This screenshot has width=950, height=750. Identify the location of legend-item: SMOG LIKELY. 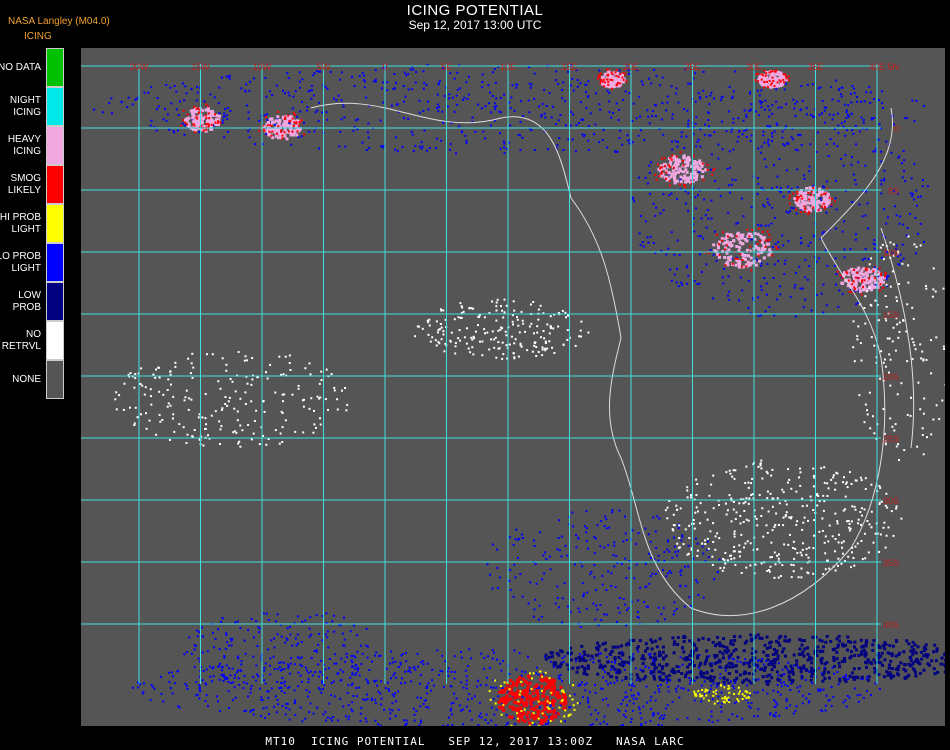
(32, 184).